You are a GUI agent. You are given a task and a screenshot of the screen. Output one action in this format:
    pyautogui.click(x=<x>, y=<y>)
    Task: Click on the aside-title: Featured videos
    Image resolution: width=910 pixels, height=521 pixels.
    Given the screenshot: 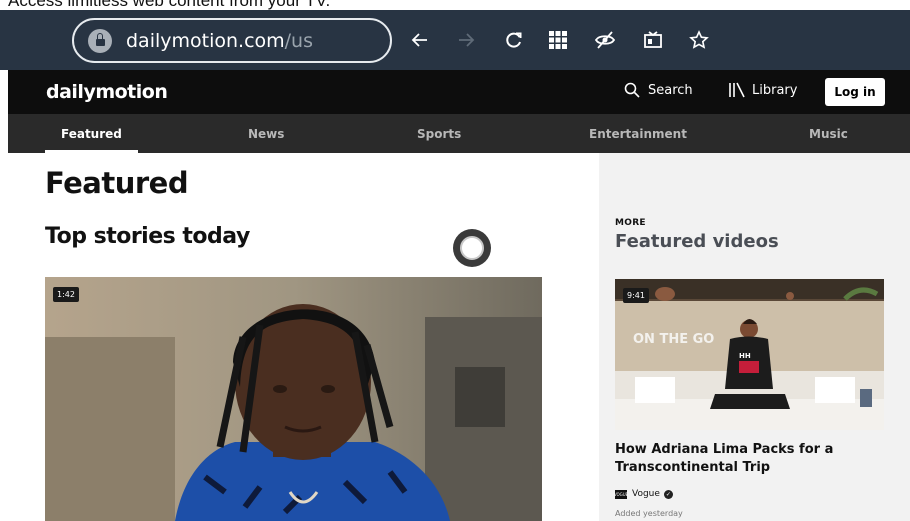 What is the action you would take?
    pyautogui.click(x=697, y=241)
    